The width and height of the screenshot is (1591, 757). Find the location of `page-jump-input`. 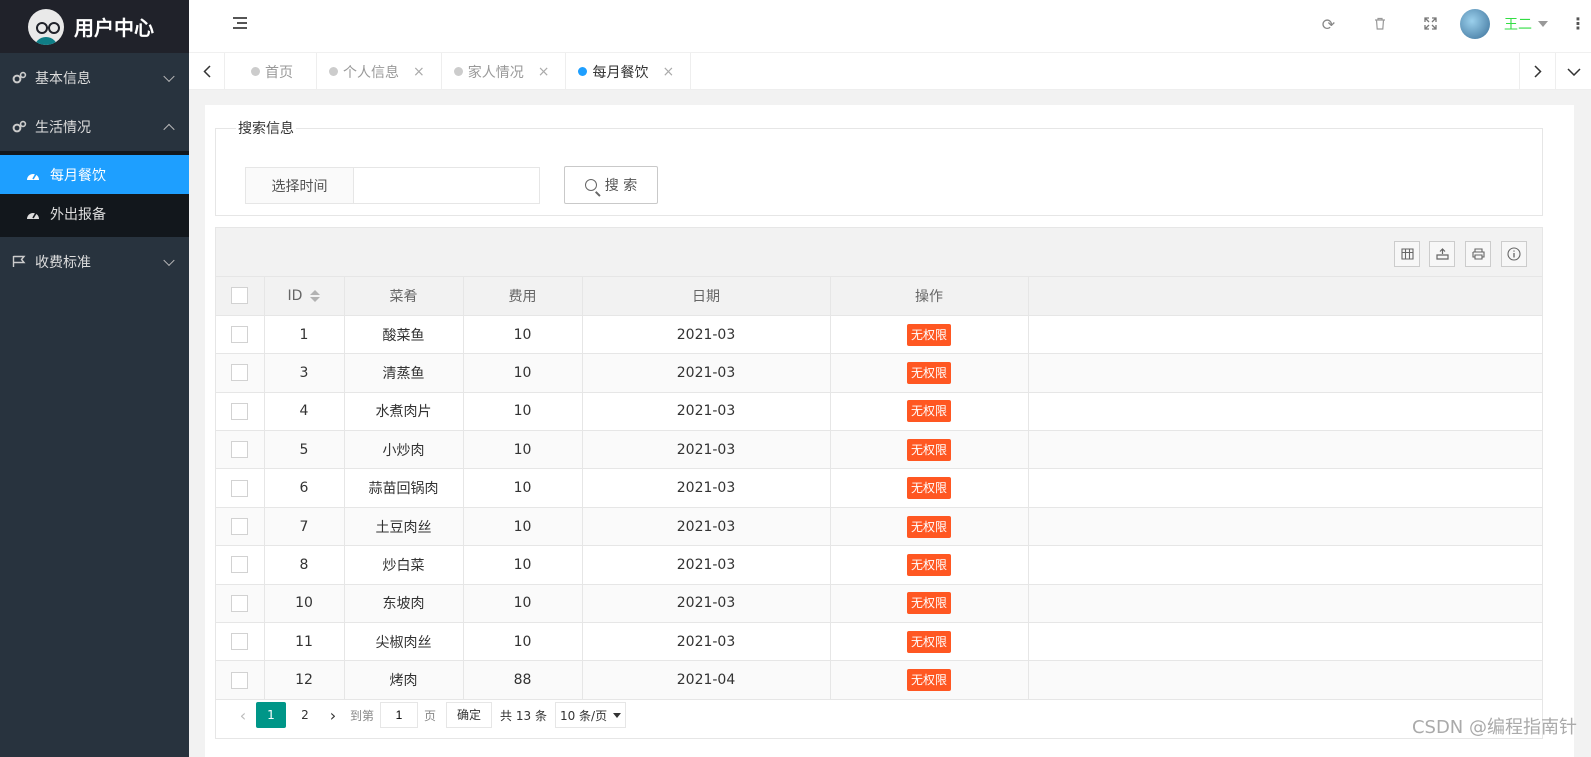

page-jump-input is located at coordinates (399, 715).